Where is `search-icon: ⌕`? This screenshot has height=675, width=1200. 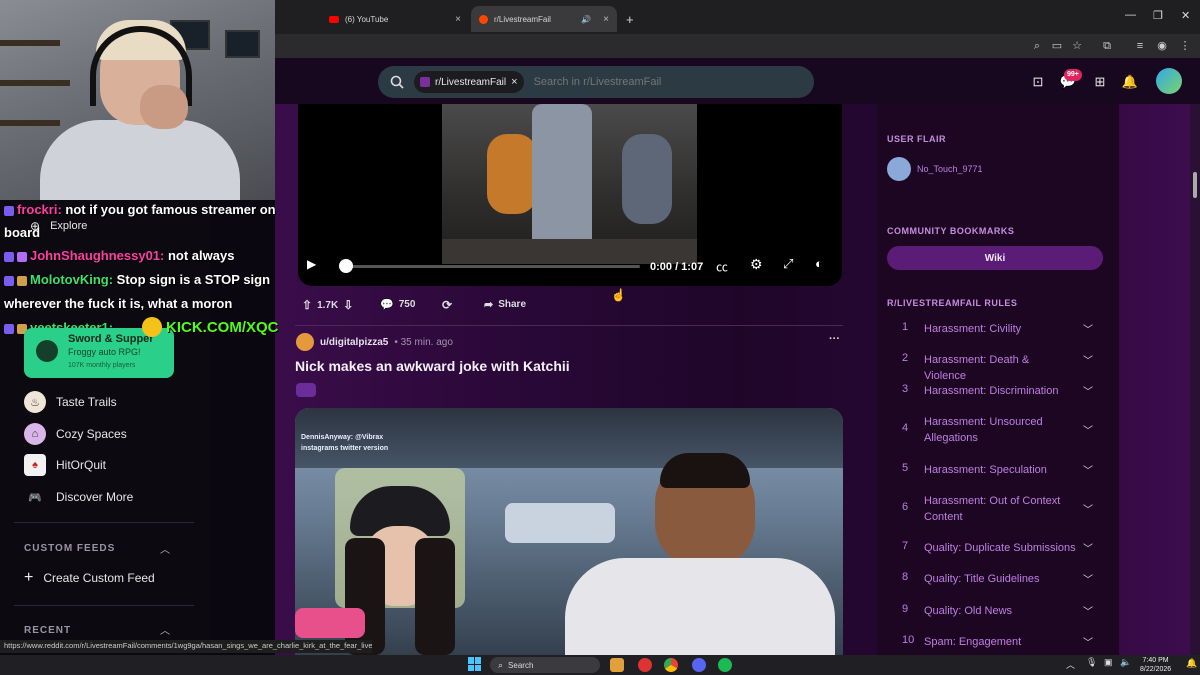
search-icon: ⌕ is located at coordinates (501, 664).